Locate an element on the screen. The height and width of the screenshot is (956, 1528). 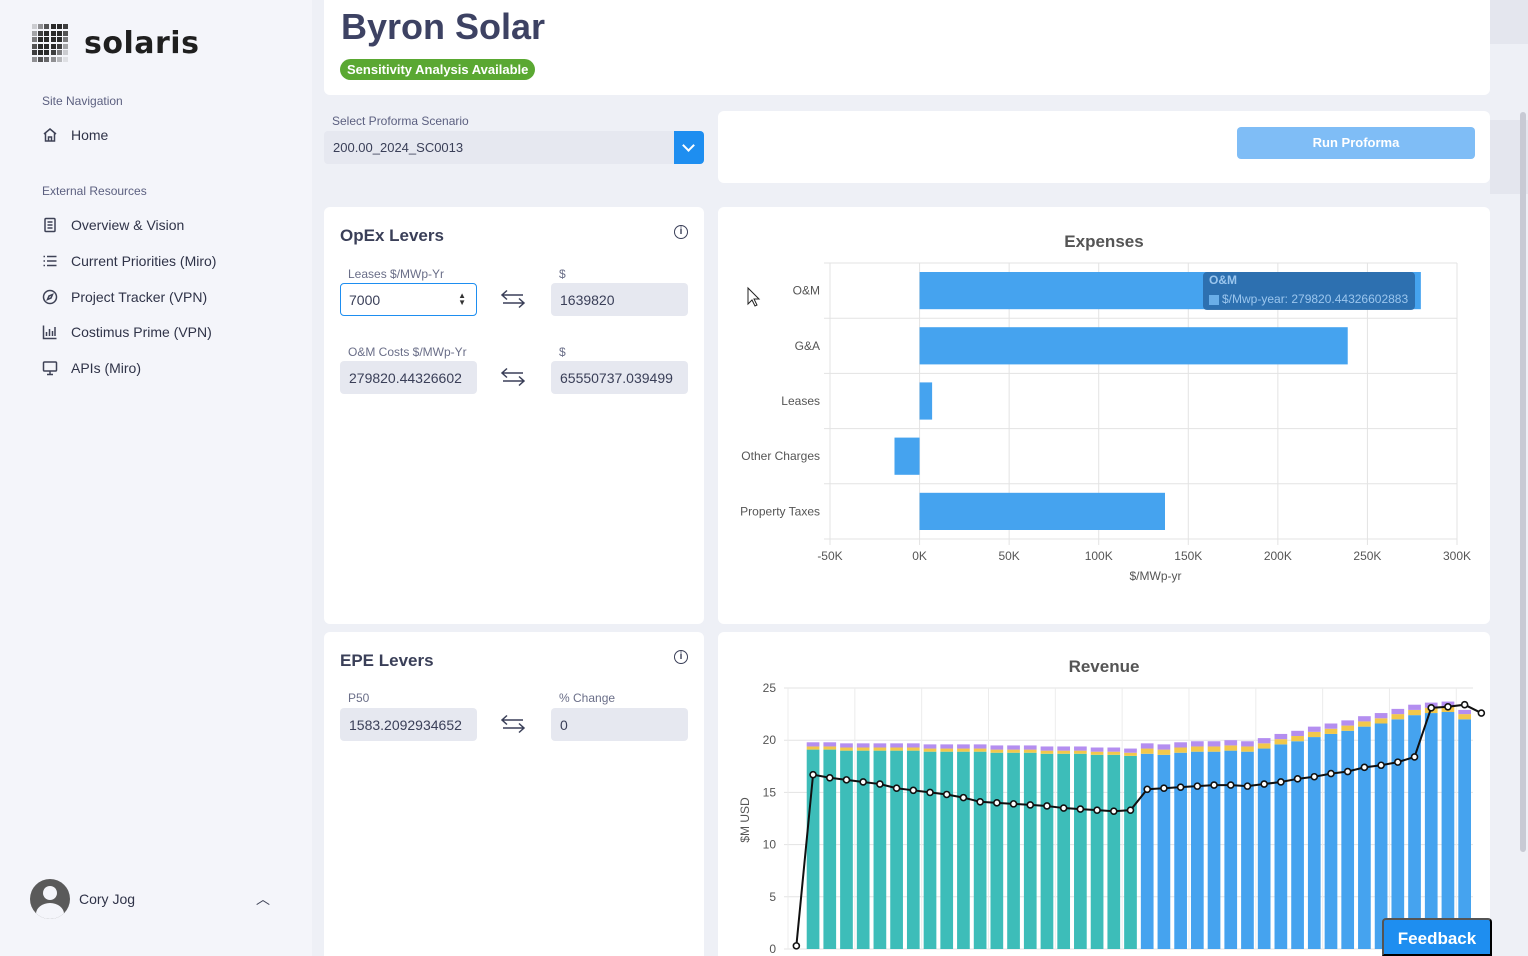
x-axis-label: $/MWp-yr is located at coordinates (1156, 576).